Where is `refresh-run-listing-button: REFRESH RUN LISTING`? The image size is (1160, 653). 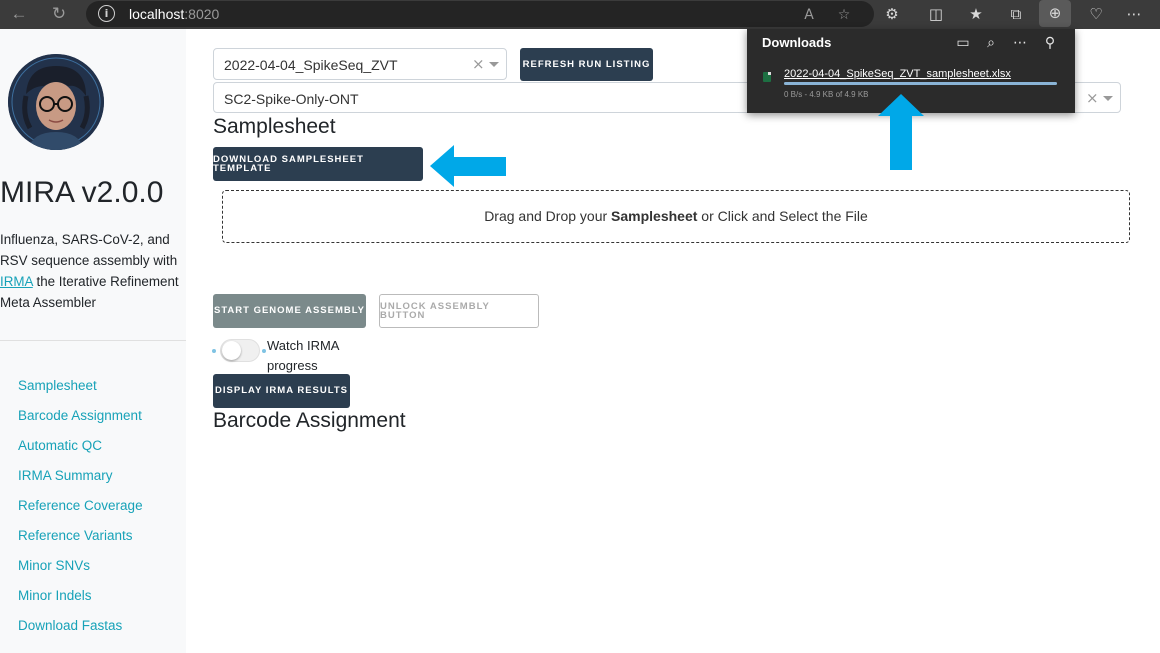 refresh-run-listing-button: REFRESH RUN LISTING is located at coordinates (586, 64).